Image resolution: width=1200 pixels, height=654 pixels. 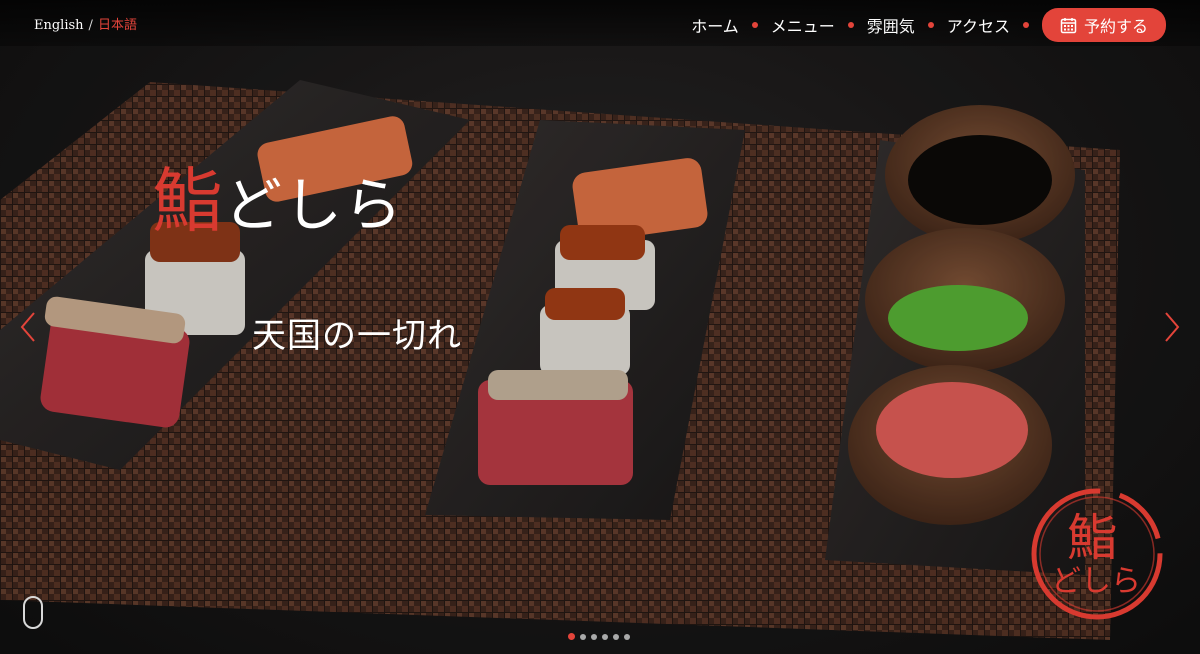 I want to click on reserve-button: 予約する, so click(x=1103, y=25).